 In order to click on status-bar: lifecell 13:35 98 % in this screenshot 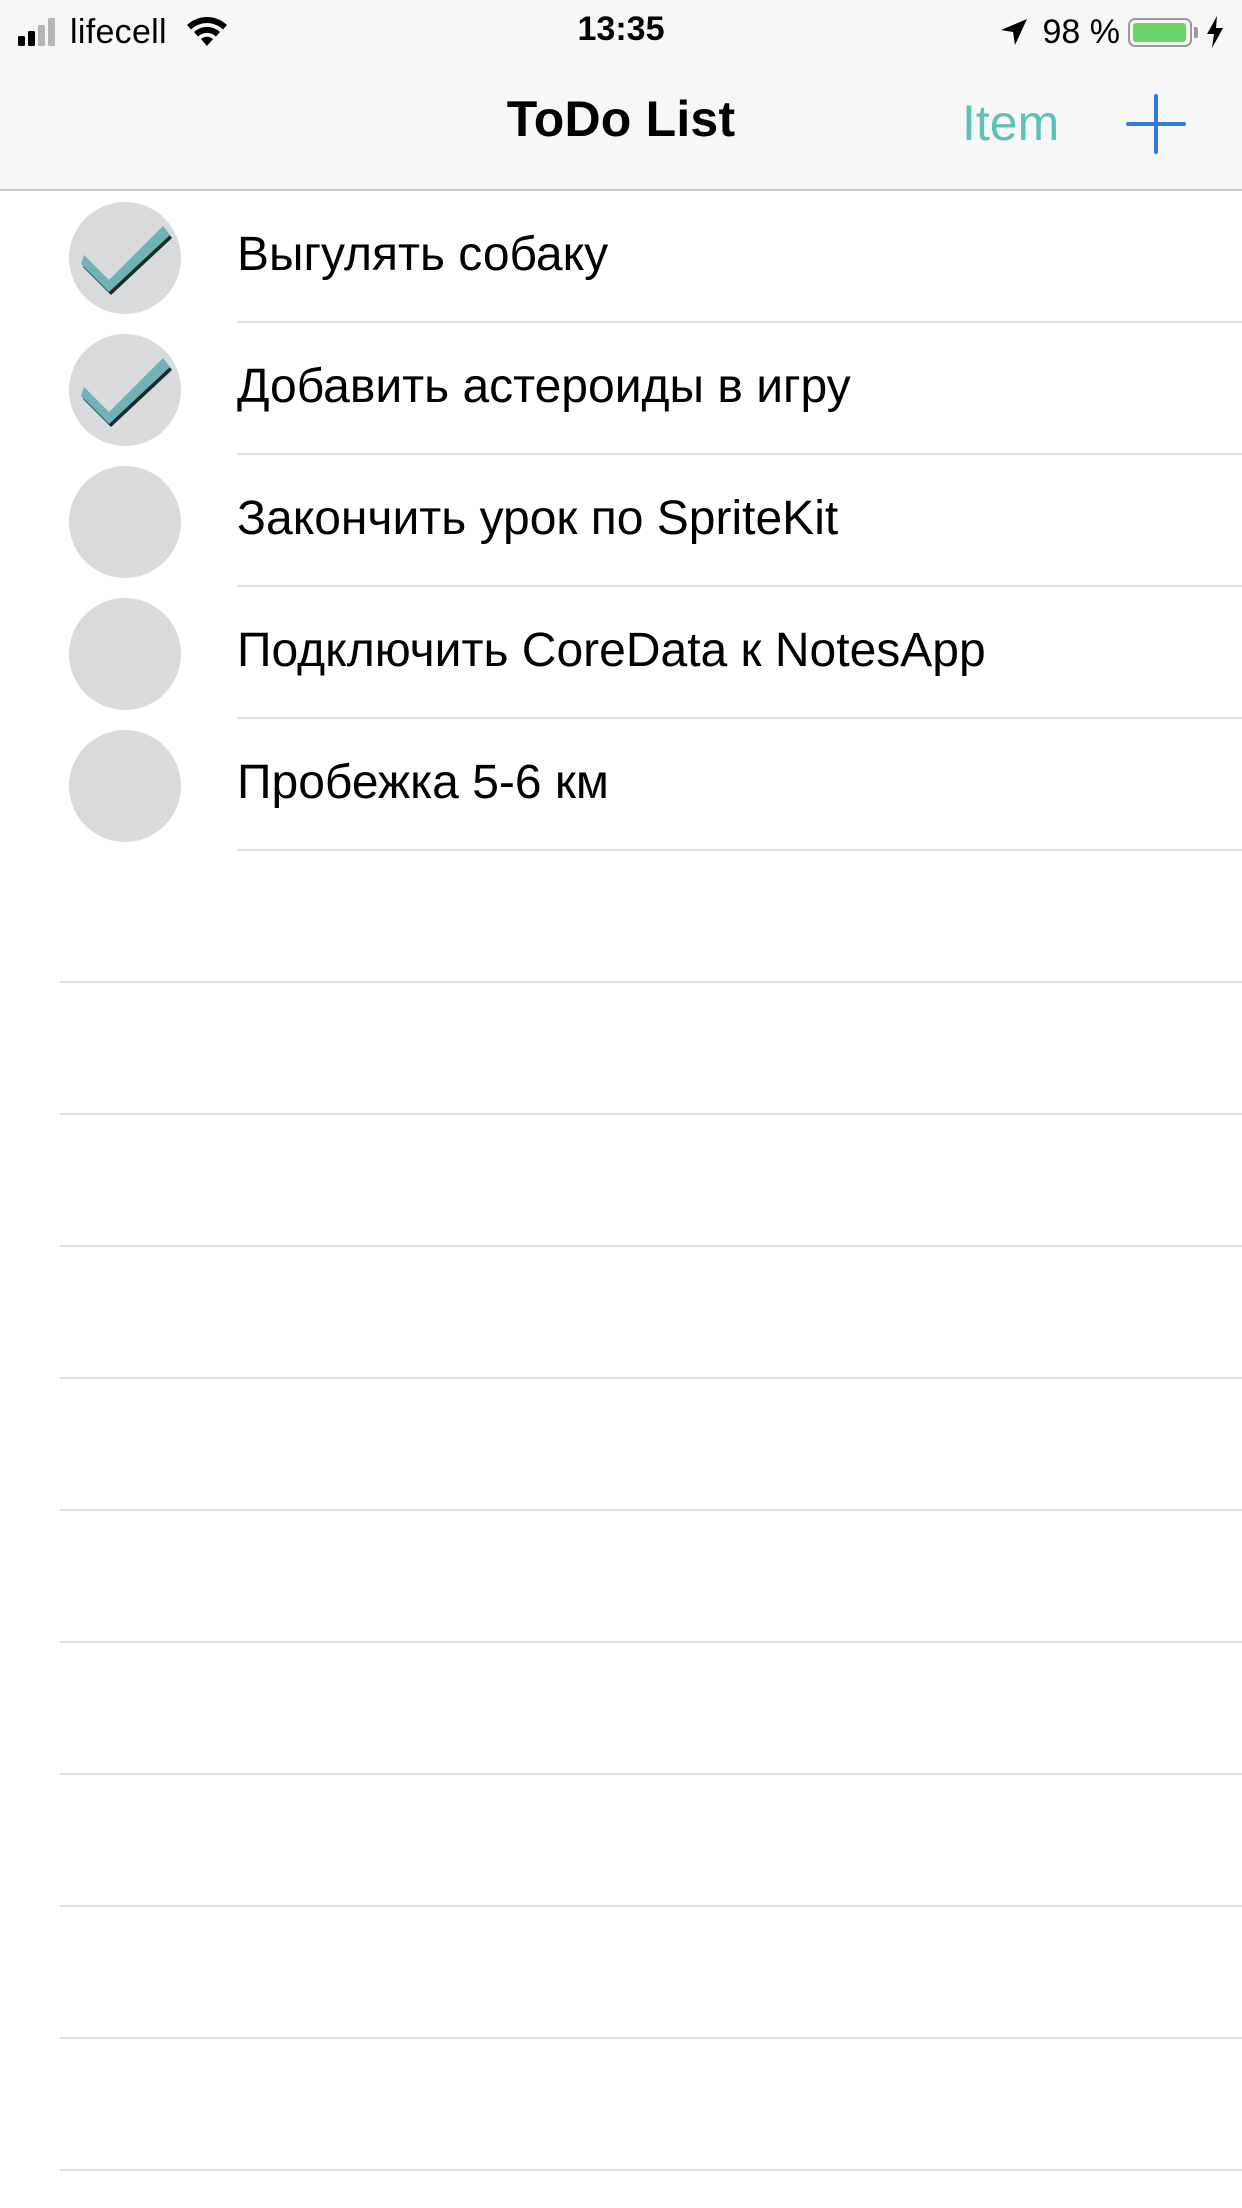, I will do `click(621, 31)`.